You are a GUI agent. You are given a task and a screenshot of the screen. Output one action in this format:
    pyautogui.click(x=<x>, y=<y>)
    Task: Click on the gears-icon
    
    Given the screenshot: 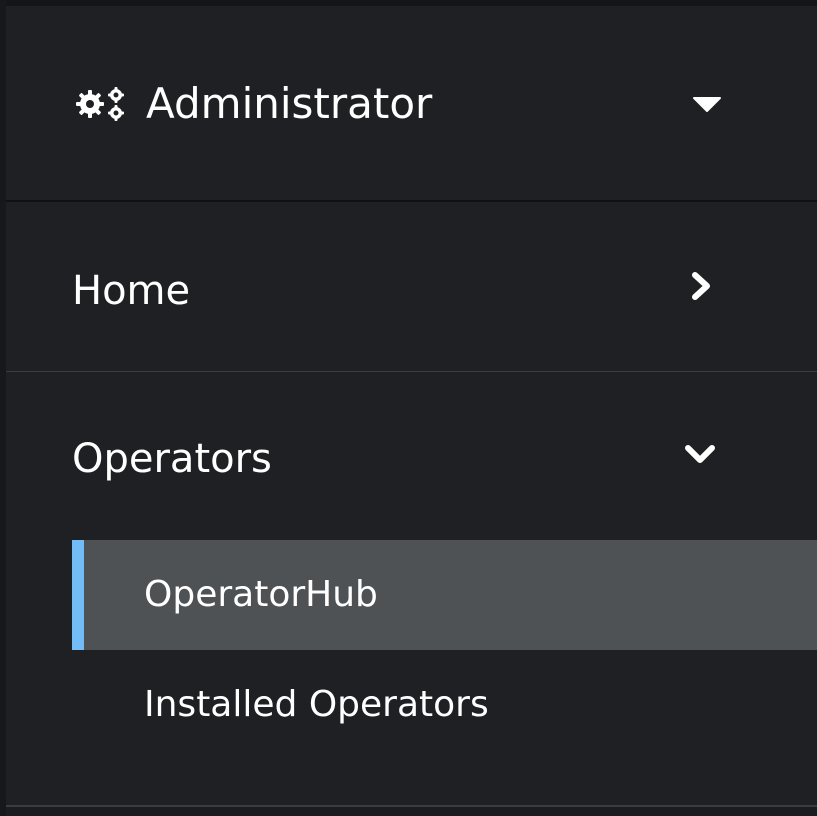 What is the action you would take?
    pyautogui.click(x=100, y=104)
    